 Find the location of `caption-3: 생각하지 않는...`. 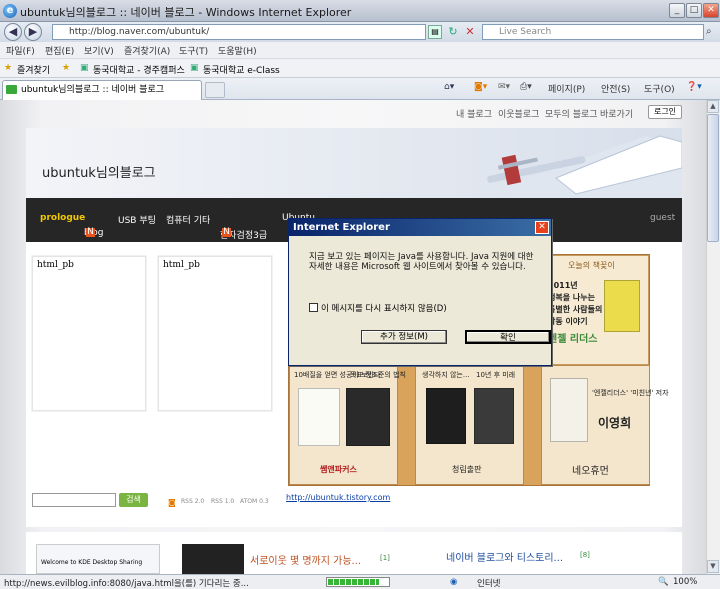

caption-3: 생각하지 않는... is located at coordinates (446, 375).